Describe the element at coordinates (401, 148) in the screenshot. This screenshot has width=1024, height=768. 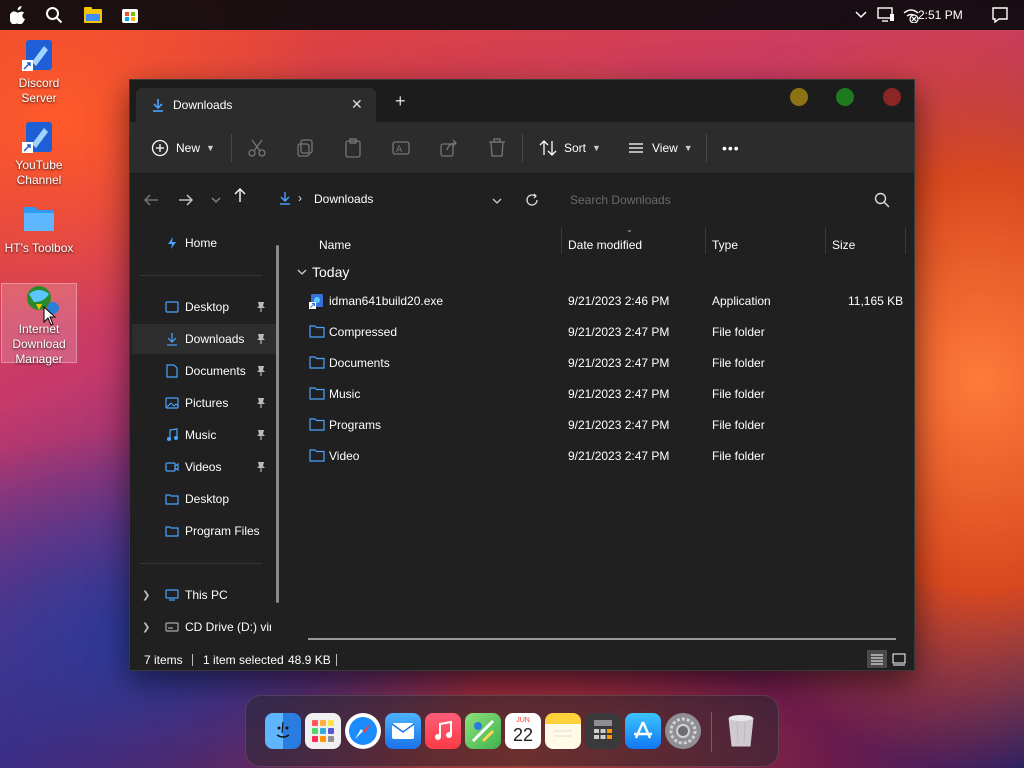
I see `rename-icon: A` at that location.